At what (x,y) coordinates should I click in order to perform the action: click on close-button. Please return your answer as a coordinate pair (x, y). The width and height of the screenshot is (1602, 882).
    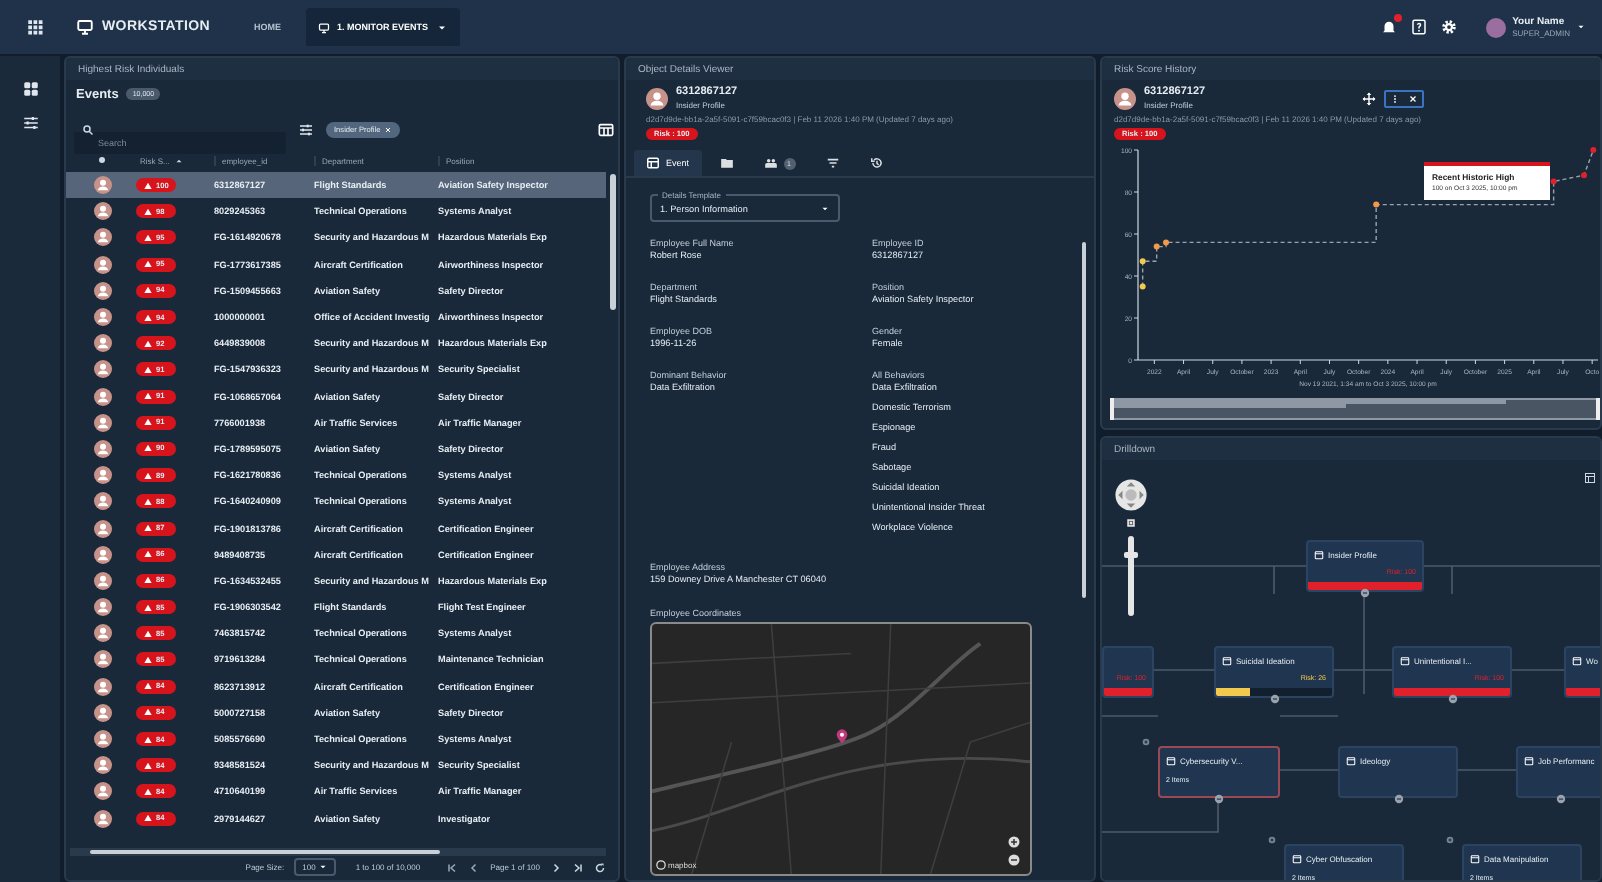
    Looking at the image, I should click on (1413, 98).